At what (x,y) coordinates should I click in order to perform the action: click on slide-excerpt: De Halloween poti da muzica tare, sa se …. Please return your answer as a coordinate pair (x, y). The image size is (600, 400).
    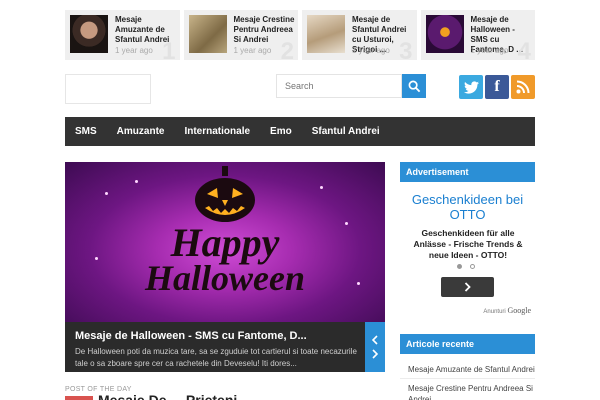
    Looking at the image, I should click on (216, 357).